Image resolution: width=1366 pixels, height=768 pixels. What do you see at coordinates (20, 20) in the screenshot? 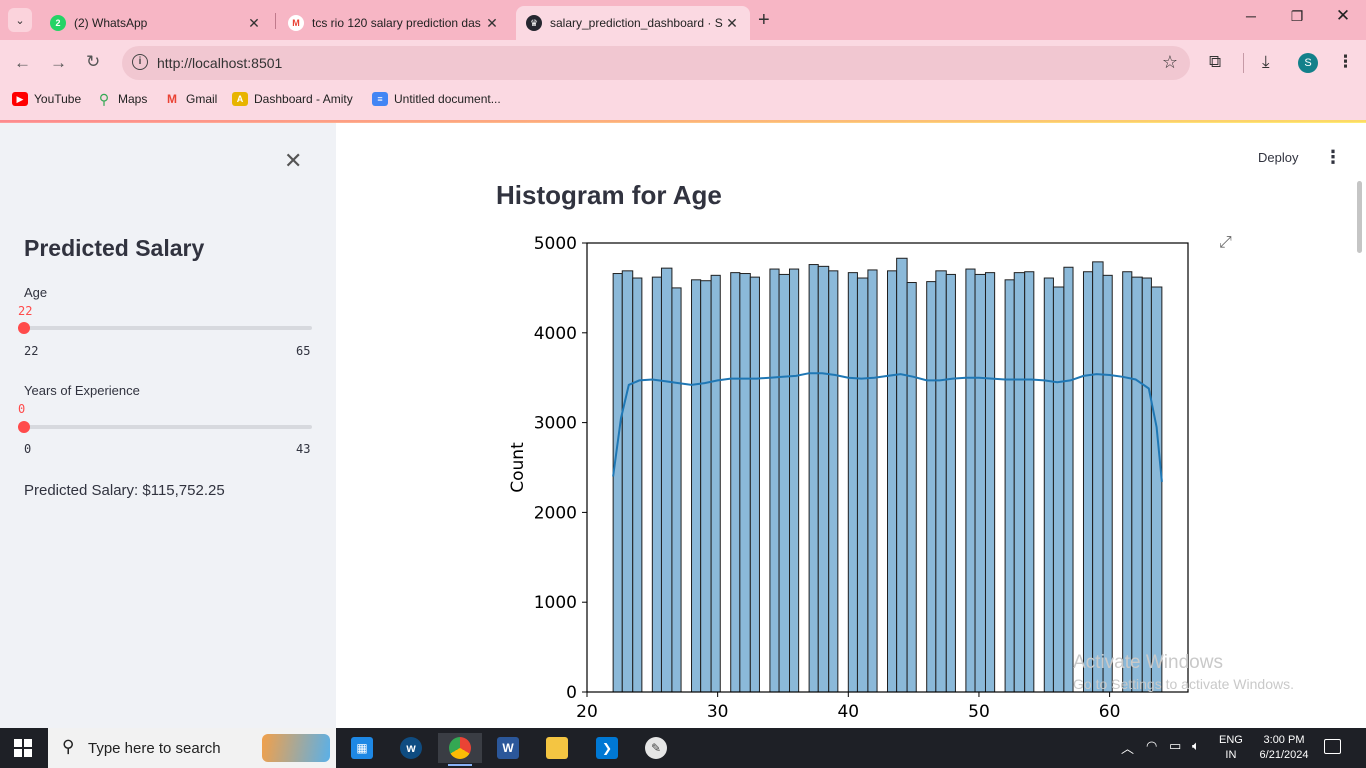
I see `tab-search-button: ⌄` at bounding box center [20, 20].